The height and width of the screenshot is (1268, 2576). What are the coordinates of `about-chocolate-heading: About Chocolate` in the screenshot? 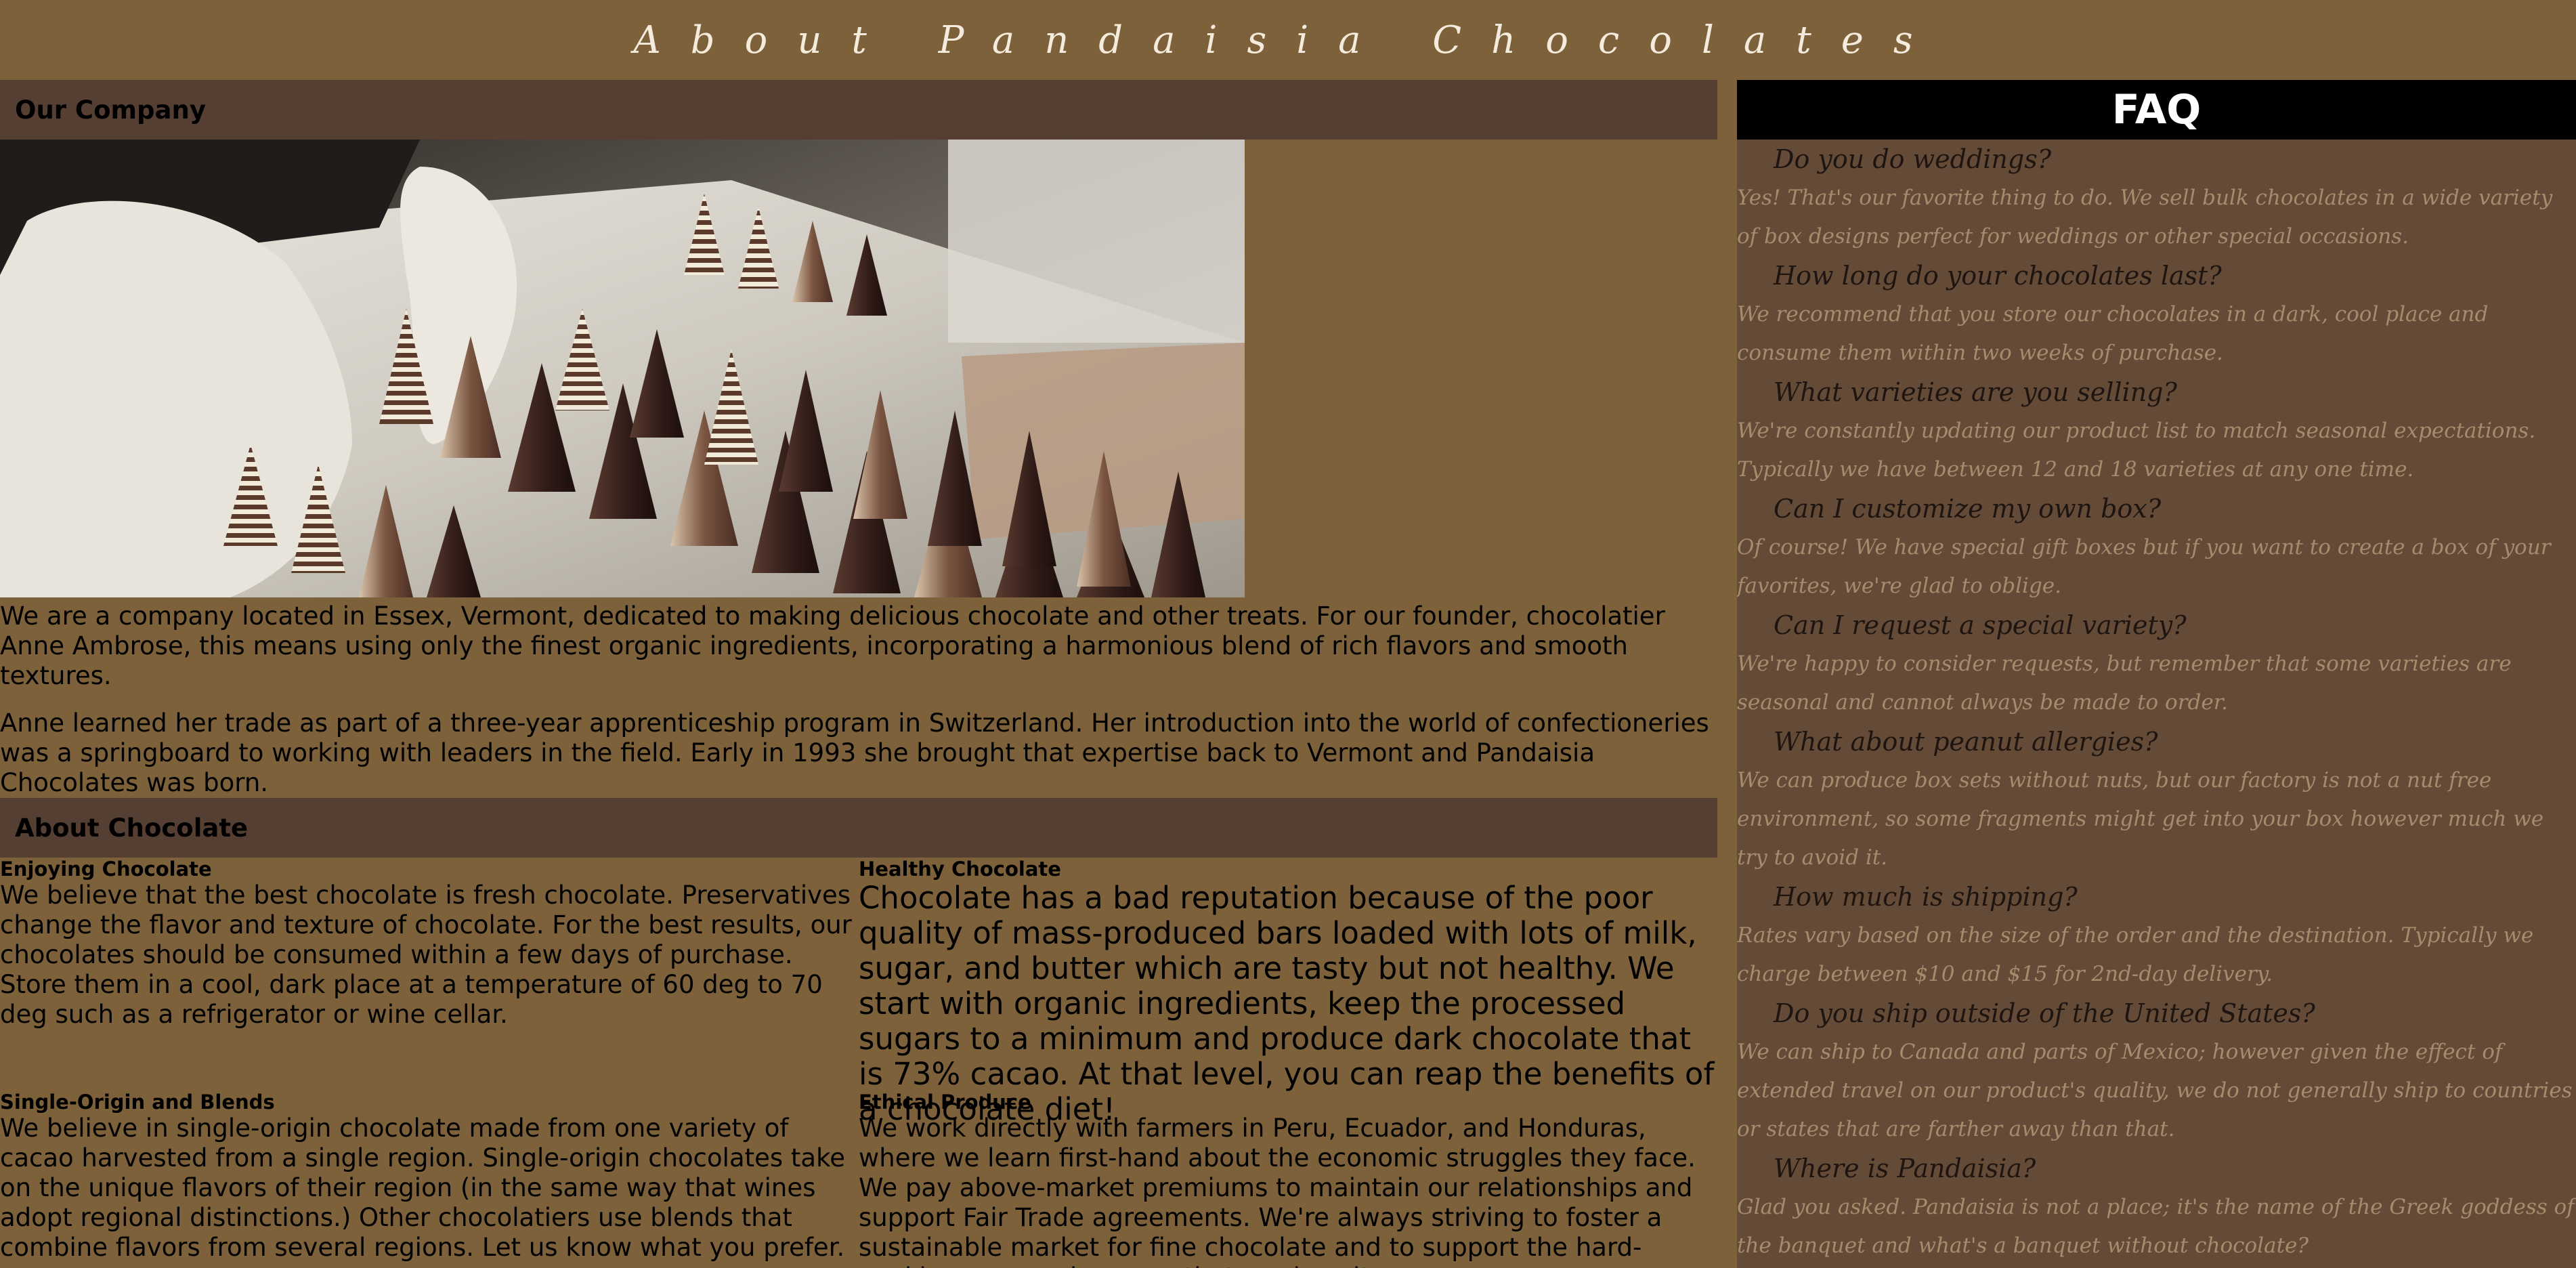 It's located at (132, 828).